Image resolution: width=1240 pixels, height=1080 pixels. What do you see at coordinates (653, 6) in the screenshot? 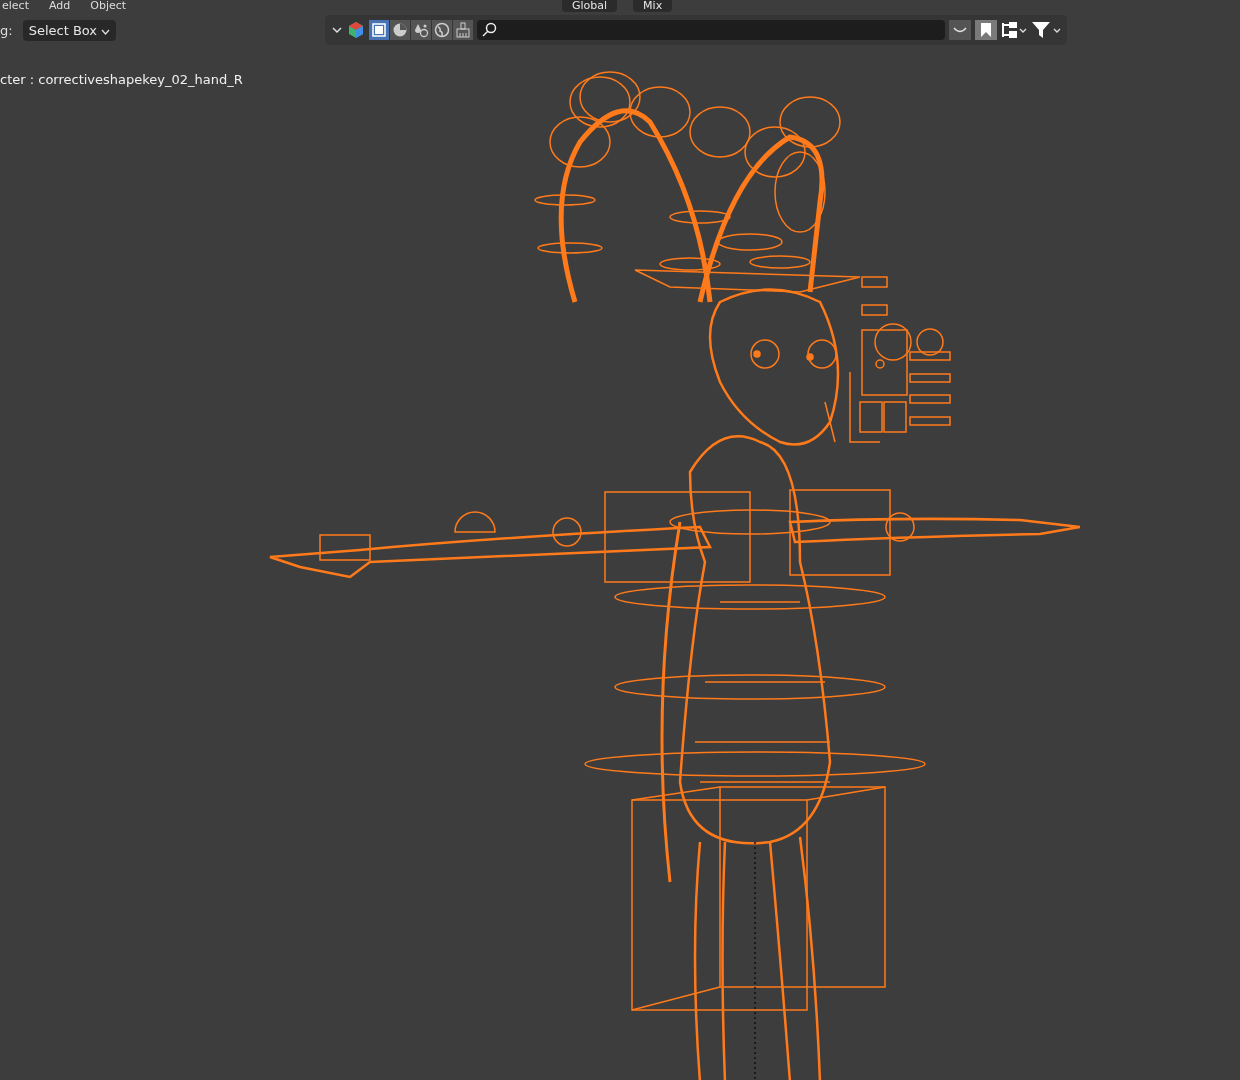
I see `shading-dropdown: Mix` at bounding box center [653, 6].